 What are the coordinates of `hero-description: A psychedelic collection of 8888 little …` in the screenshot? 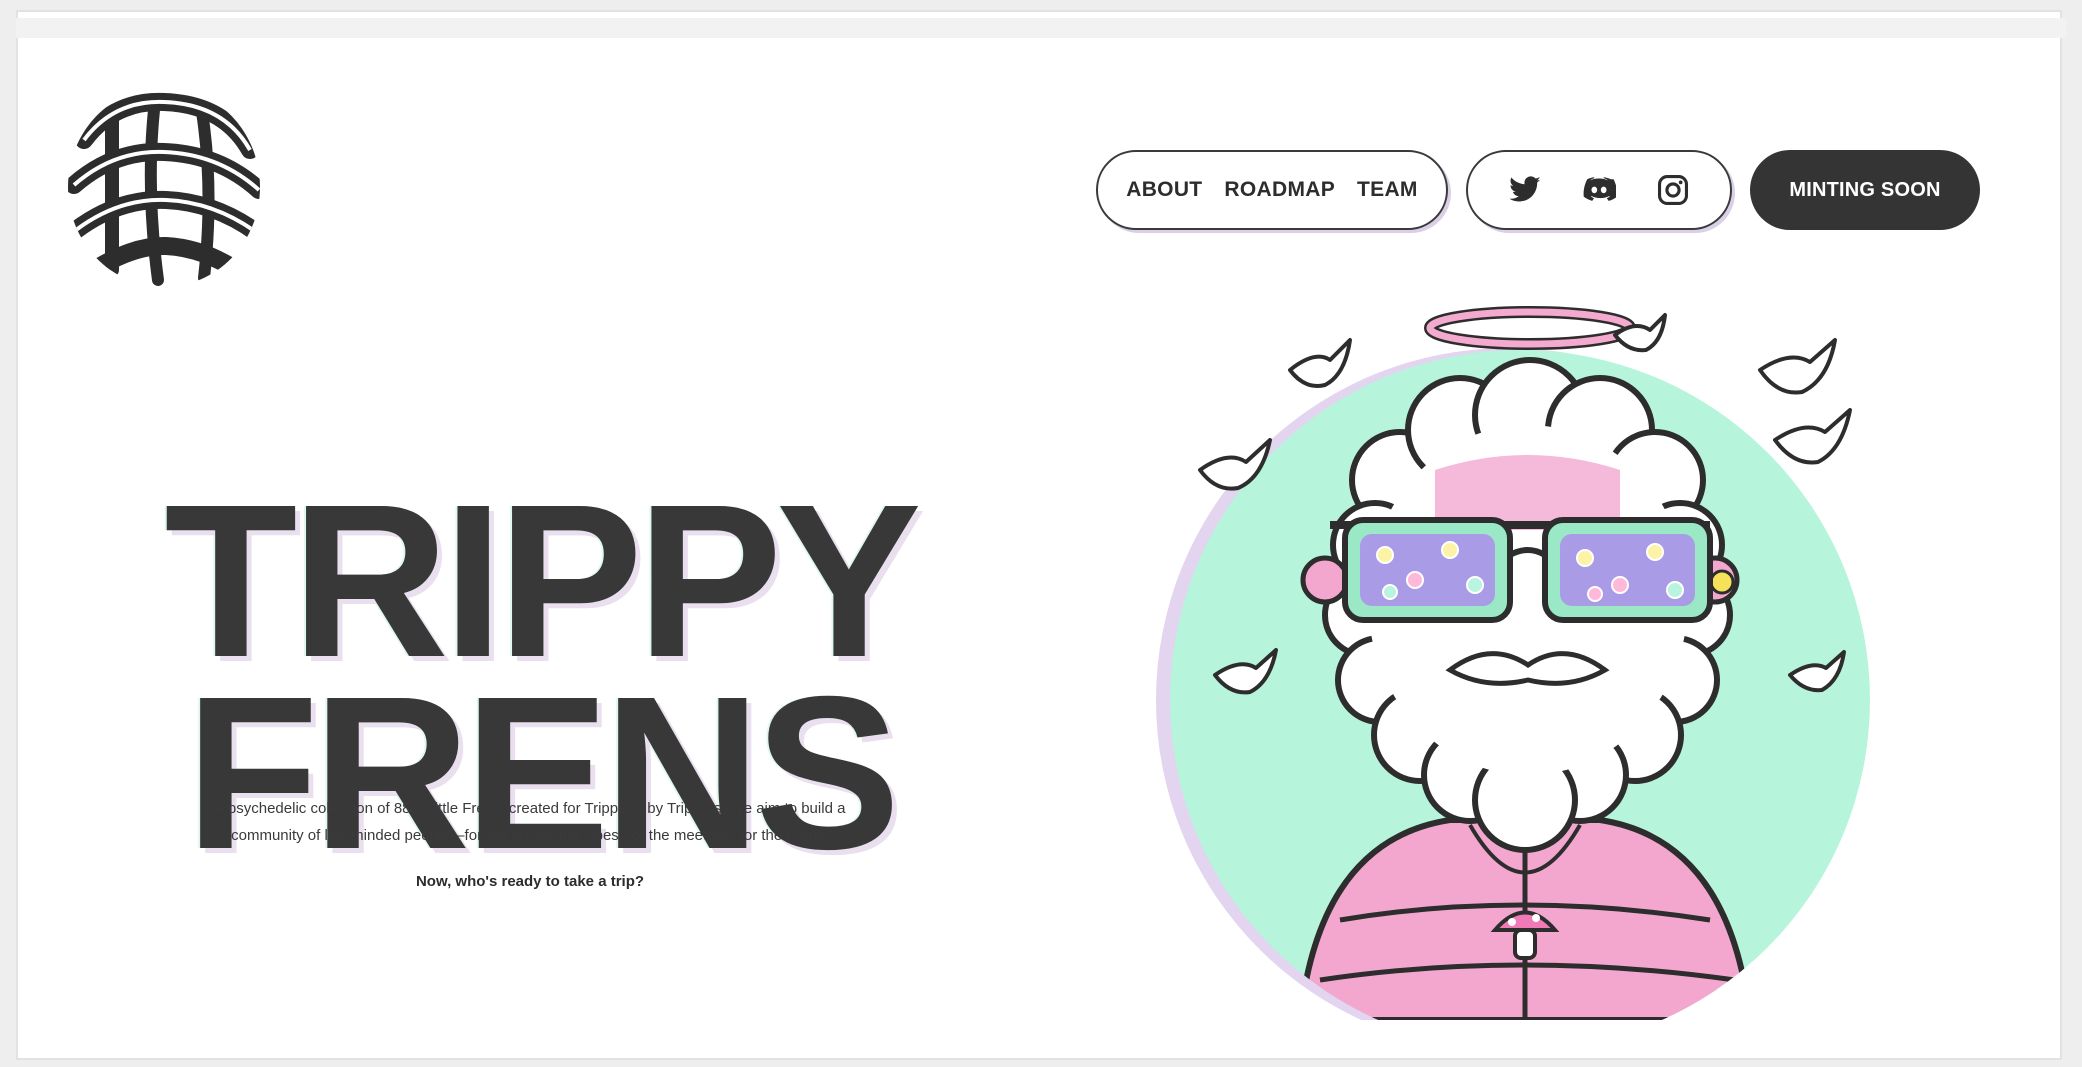 It's located at (530, 822).